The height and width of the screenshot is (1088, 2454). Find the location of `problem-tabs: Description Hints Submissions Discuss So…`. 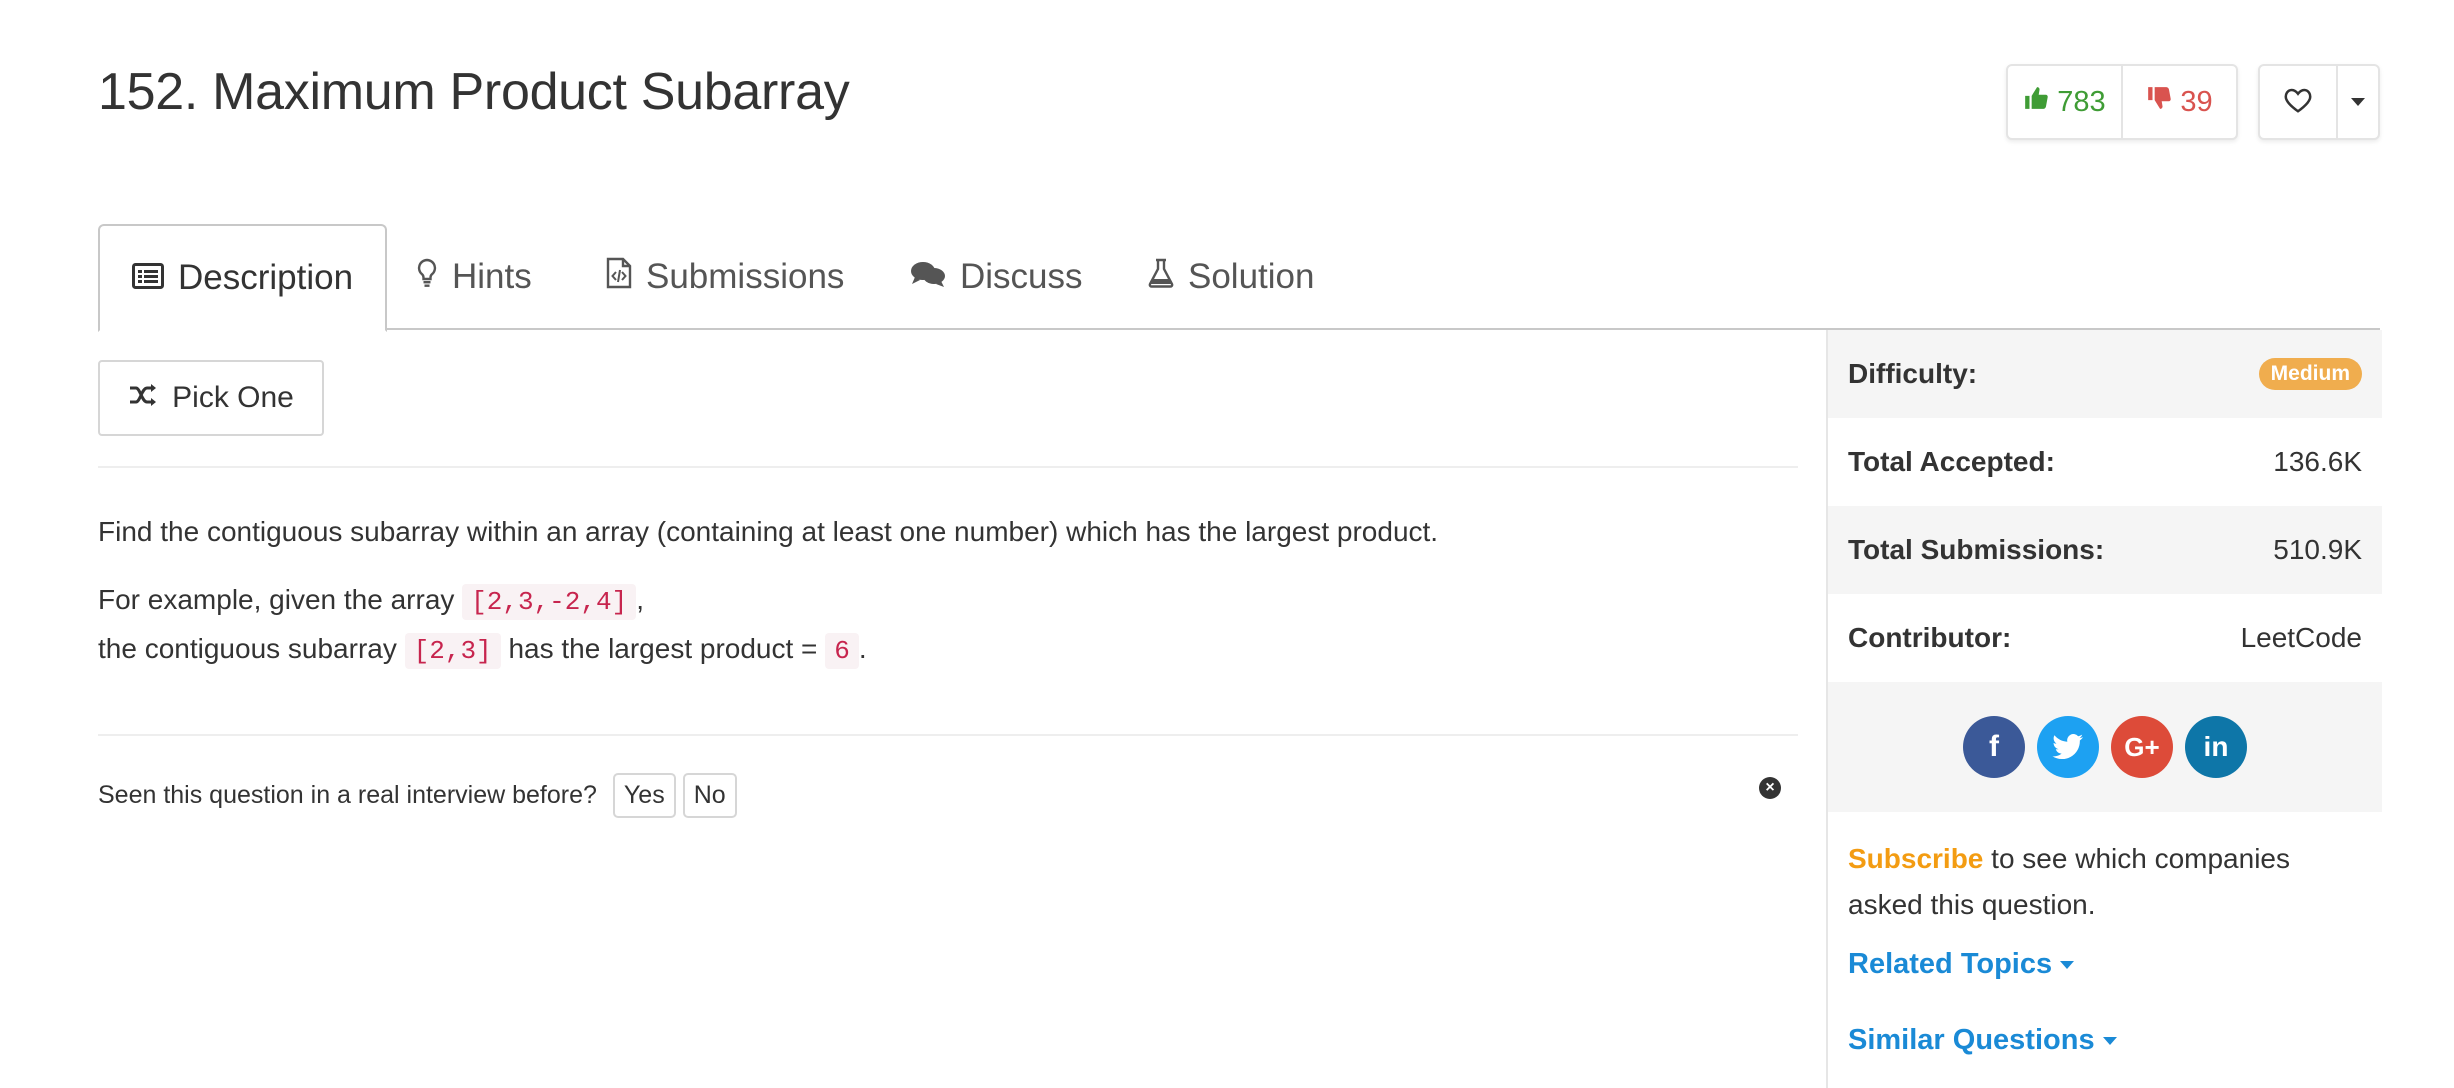

problem-tabs: Description Hints Submissions Discuss So… is located at coordinates (1239, 278).